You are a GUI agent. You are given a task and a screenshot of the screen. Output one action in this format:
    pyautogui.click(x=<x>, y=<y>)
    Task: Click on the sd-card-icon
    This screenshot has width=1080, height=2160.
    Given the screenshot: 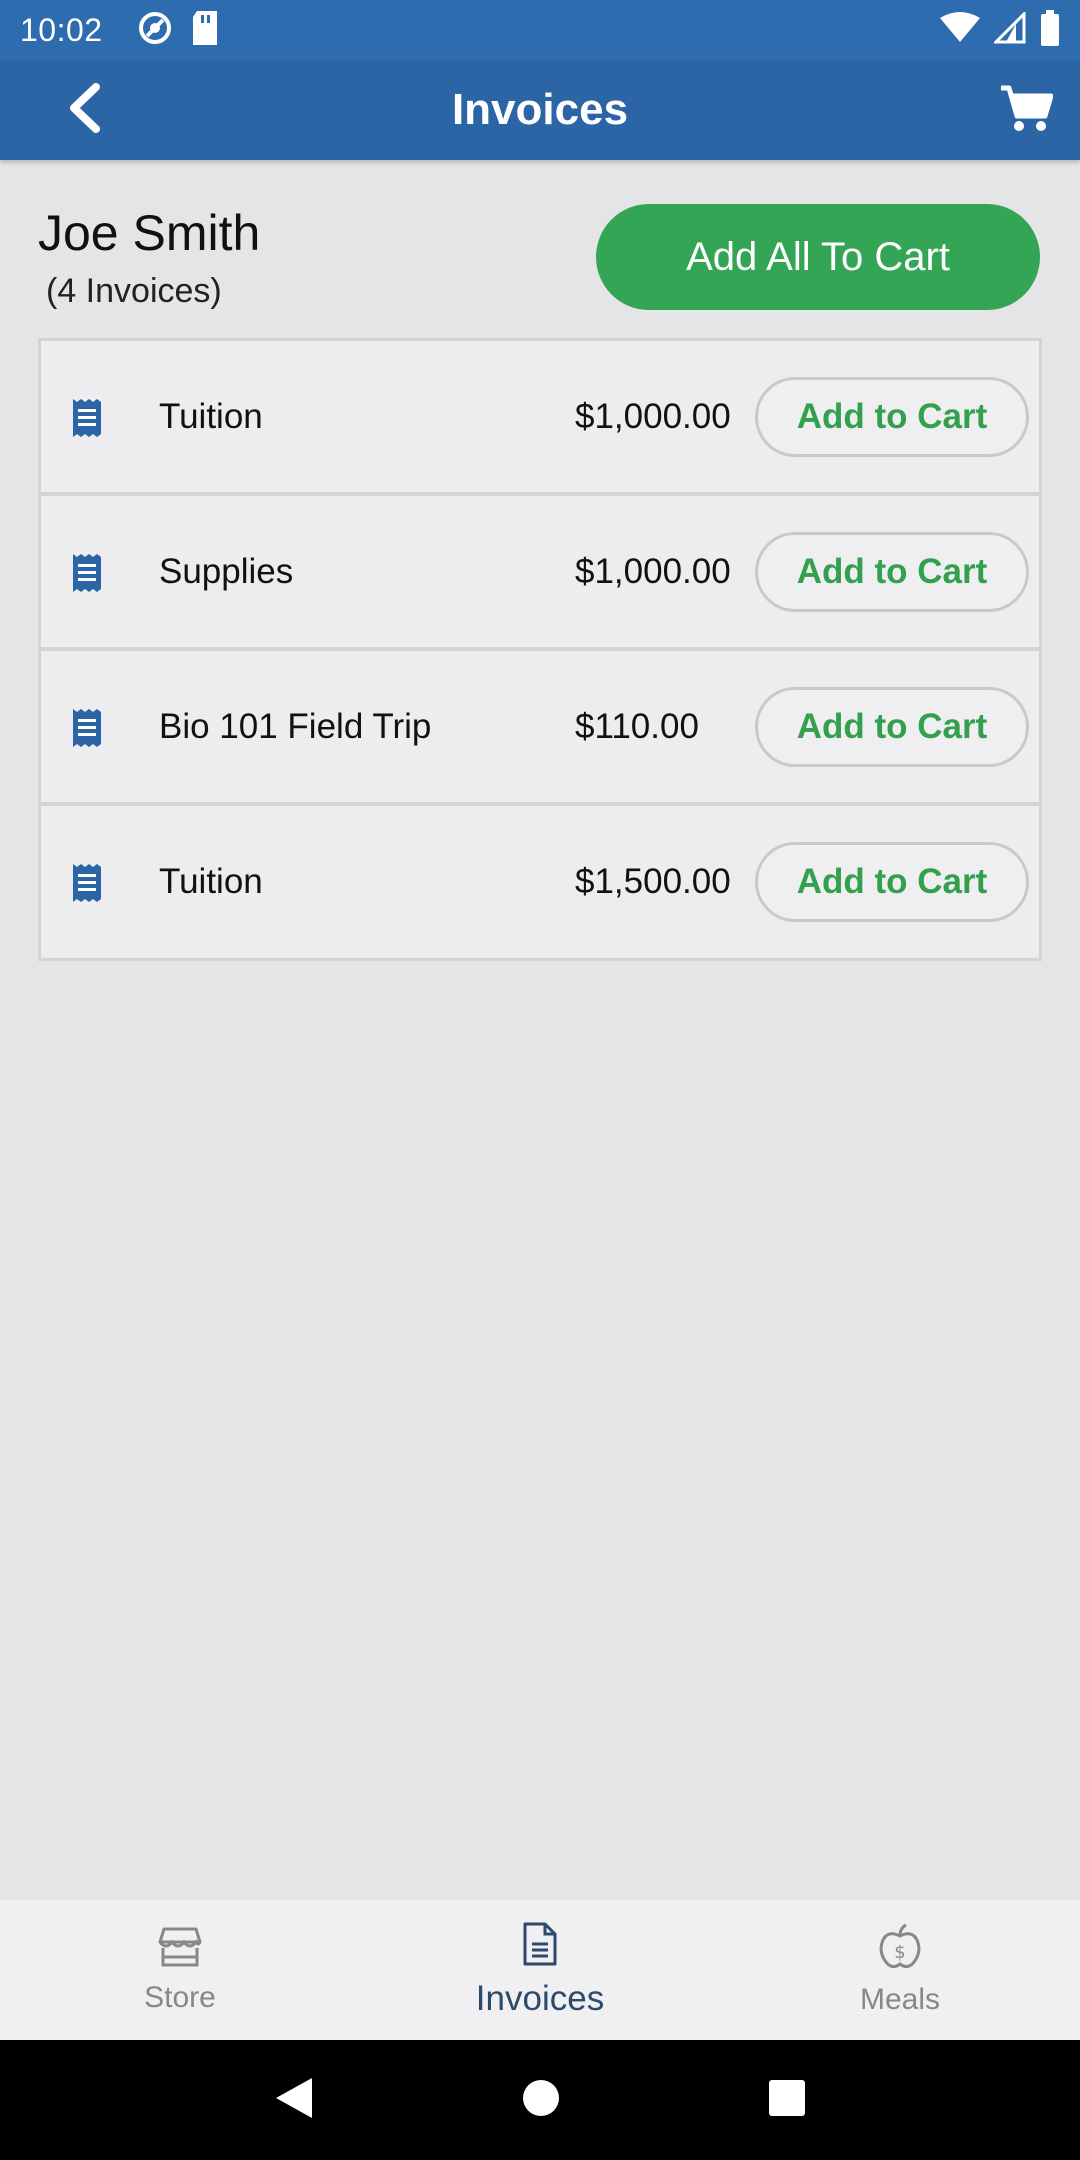 What is the action you would take?
    pyautogui.click(x=205, y=30)
    